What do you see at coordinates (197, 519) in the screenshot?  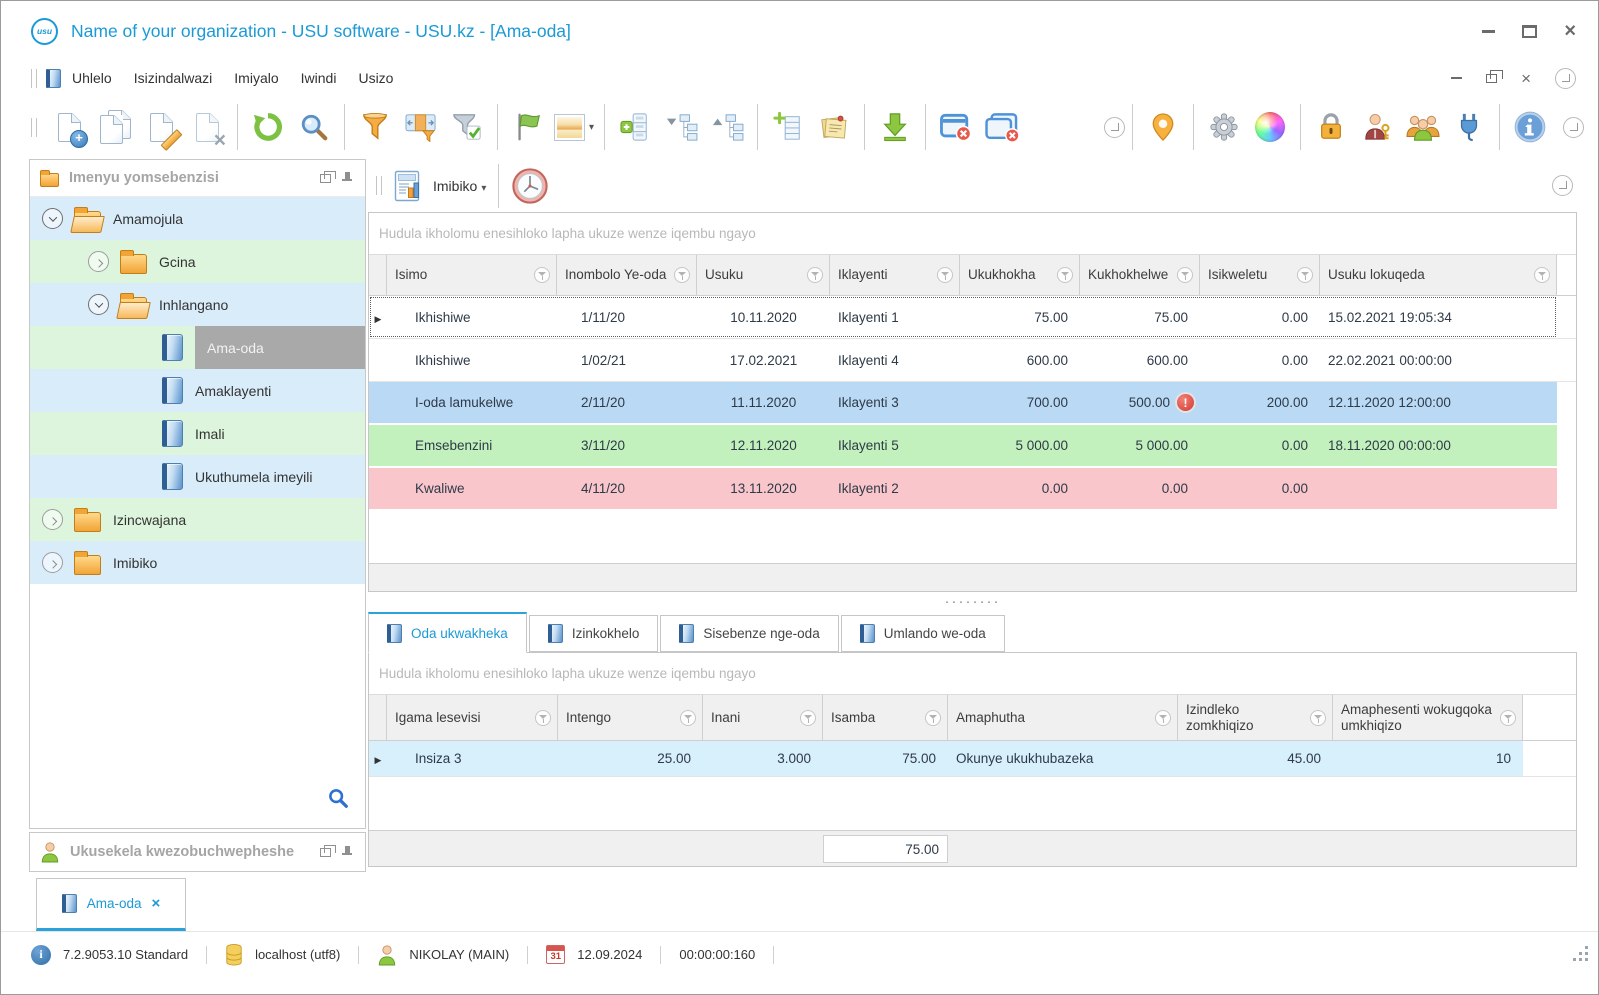 I see `sidebar-item-izincwajana: Izincwajana` at bounding box center [197, 519].